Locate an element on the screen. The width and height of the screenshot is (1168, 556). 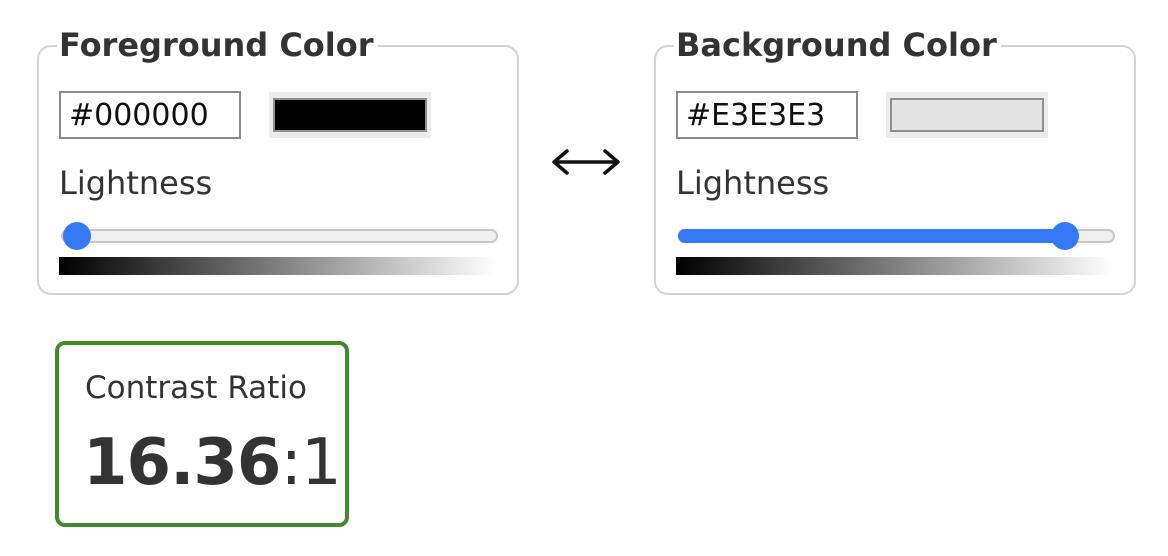
foreground-color-legend: Foreground Color is located at coordinates (217, 45).